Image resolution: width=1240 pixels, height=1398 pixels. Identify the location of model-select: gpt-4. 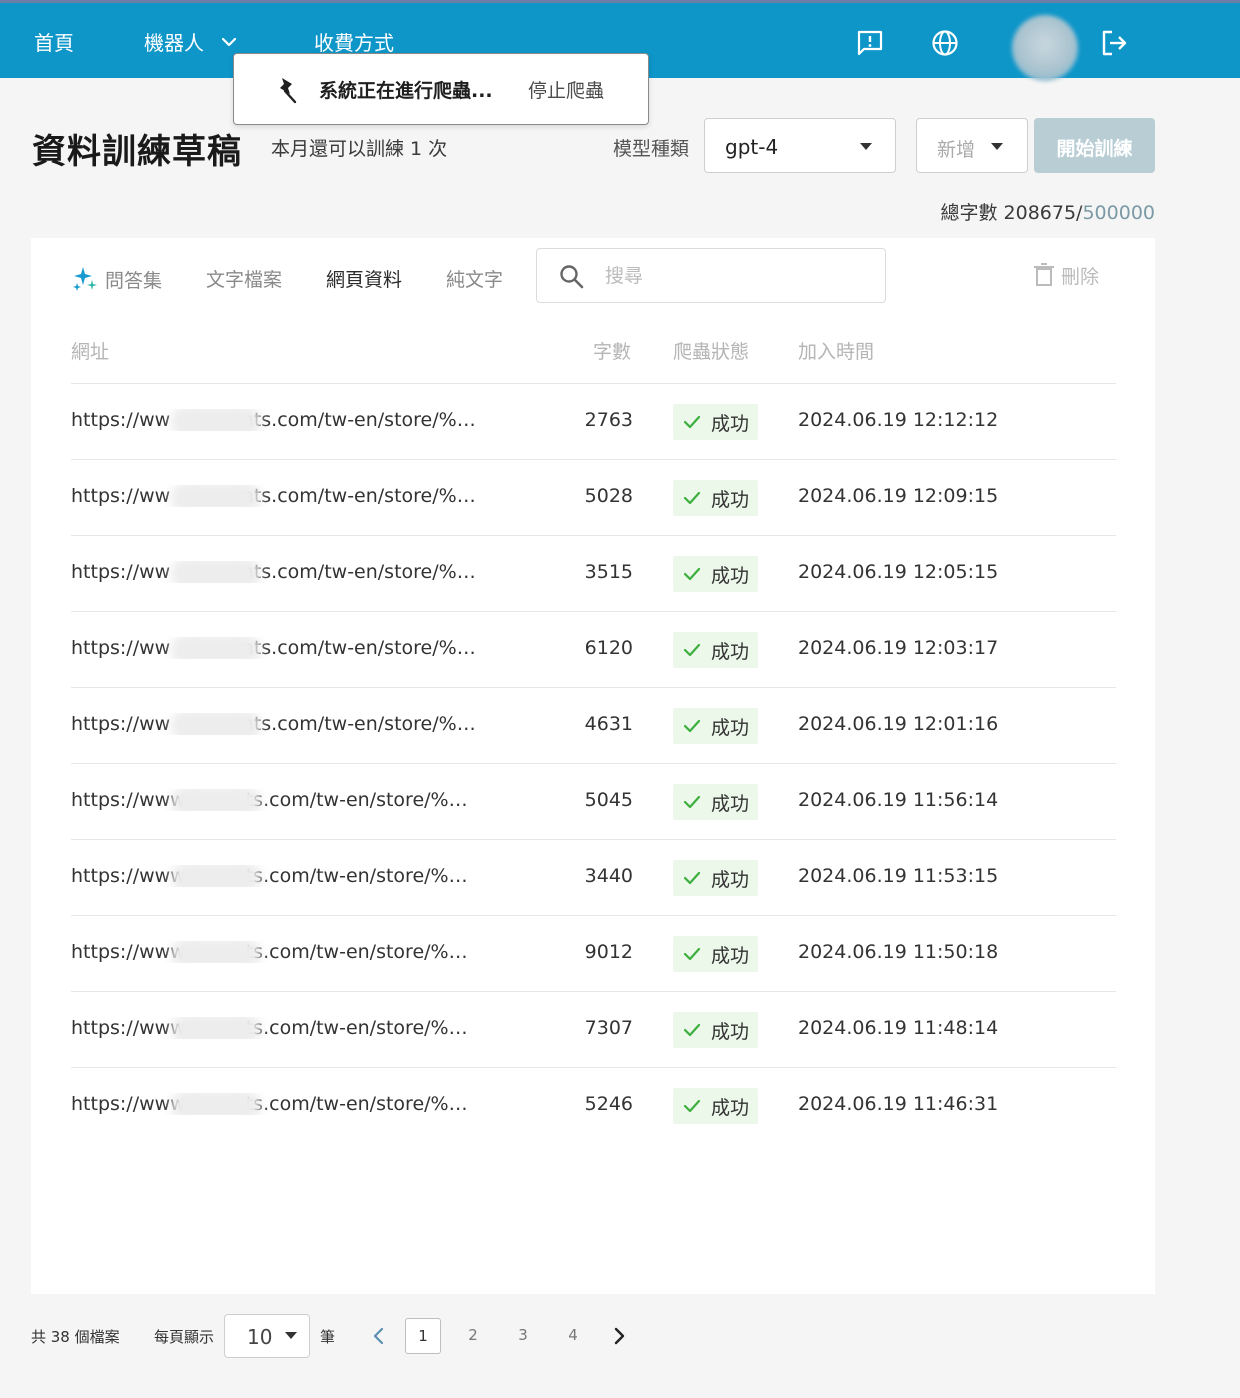
(800, 145).